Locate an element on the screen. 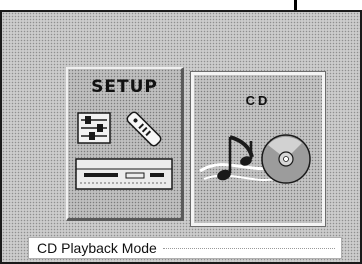 Image resolution: width=362 pixels, height=264 pixels. cd-music-icon is located at coordinates (255, 159).